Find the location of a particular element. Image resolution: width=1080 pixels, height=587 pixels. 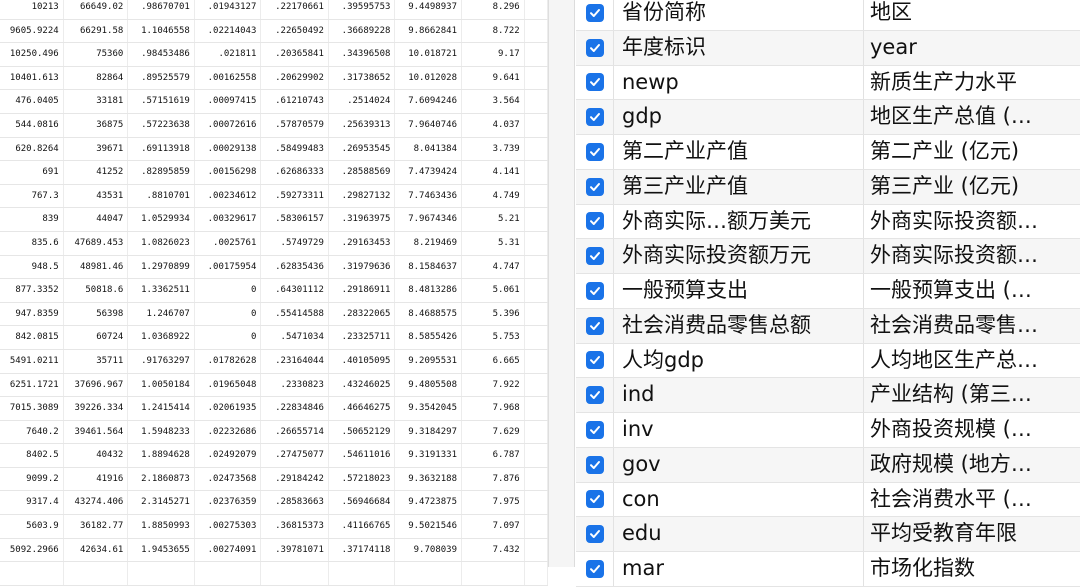

table-cell: 9605.9224 is located at coordinates (32, 31).